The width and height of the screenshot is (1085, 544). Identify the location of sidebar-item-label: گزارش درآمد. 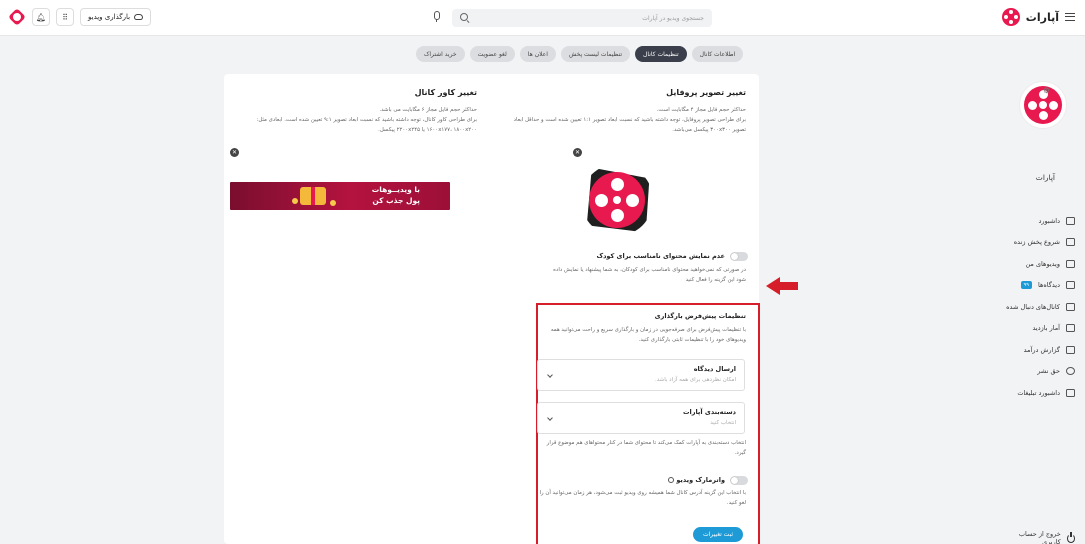
(1041, 349).